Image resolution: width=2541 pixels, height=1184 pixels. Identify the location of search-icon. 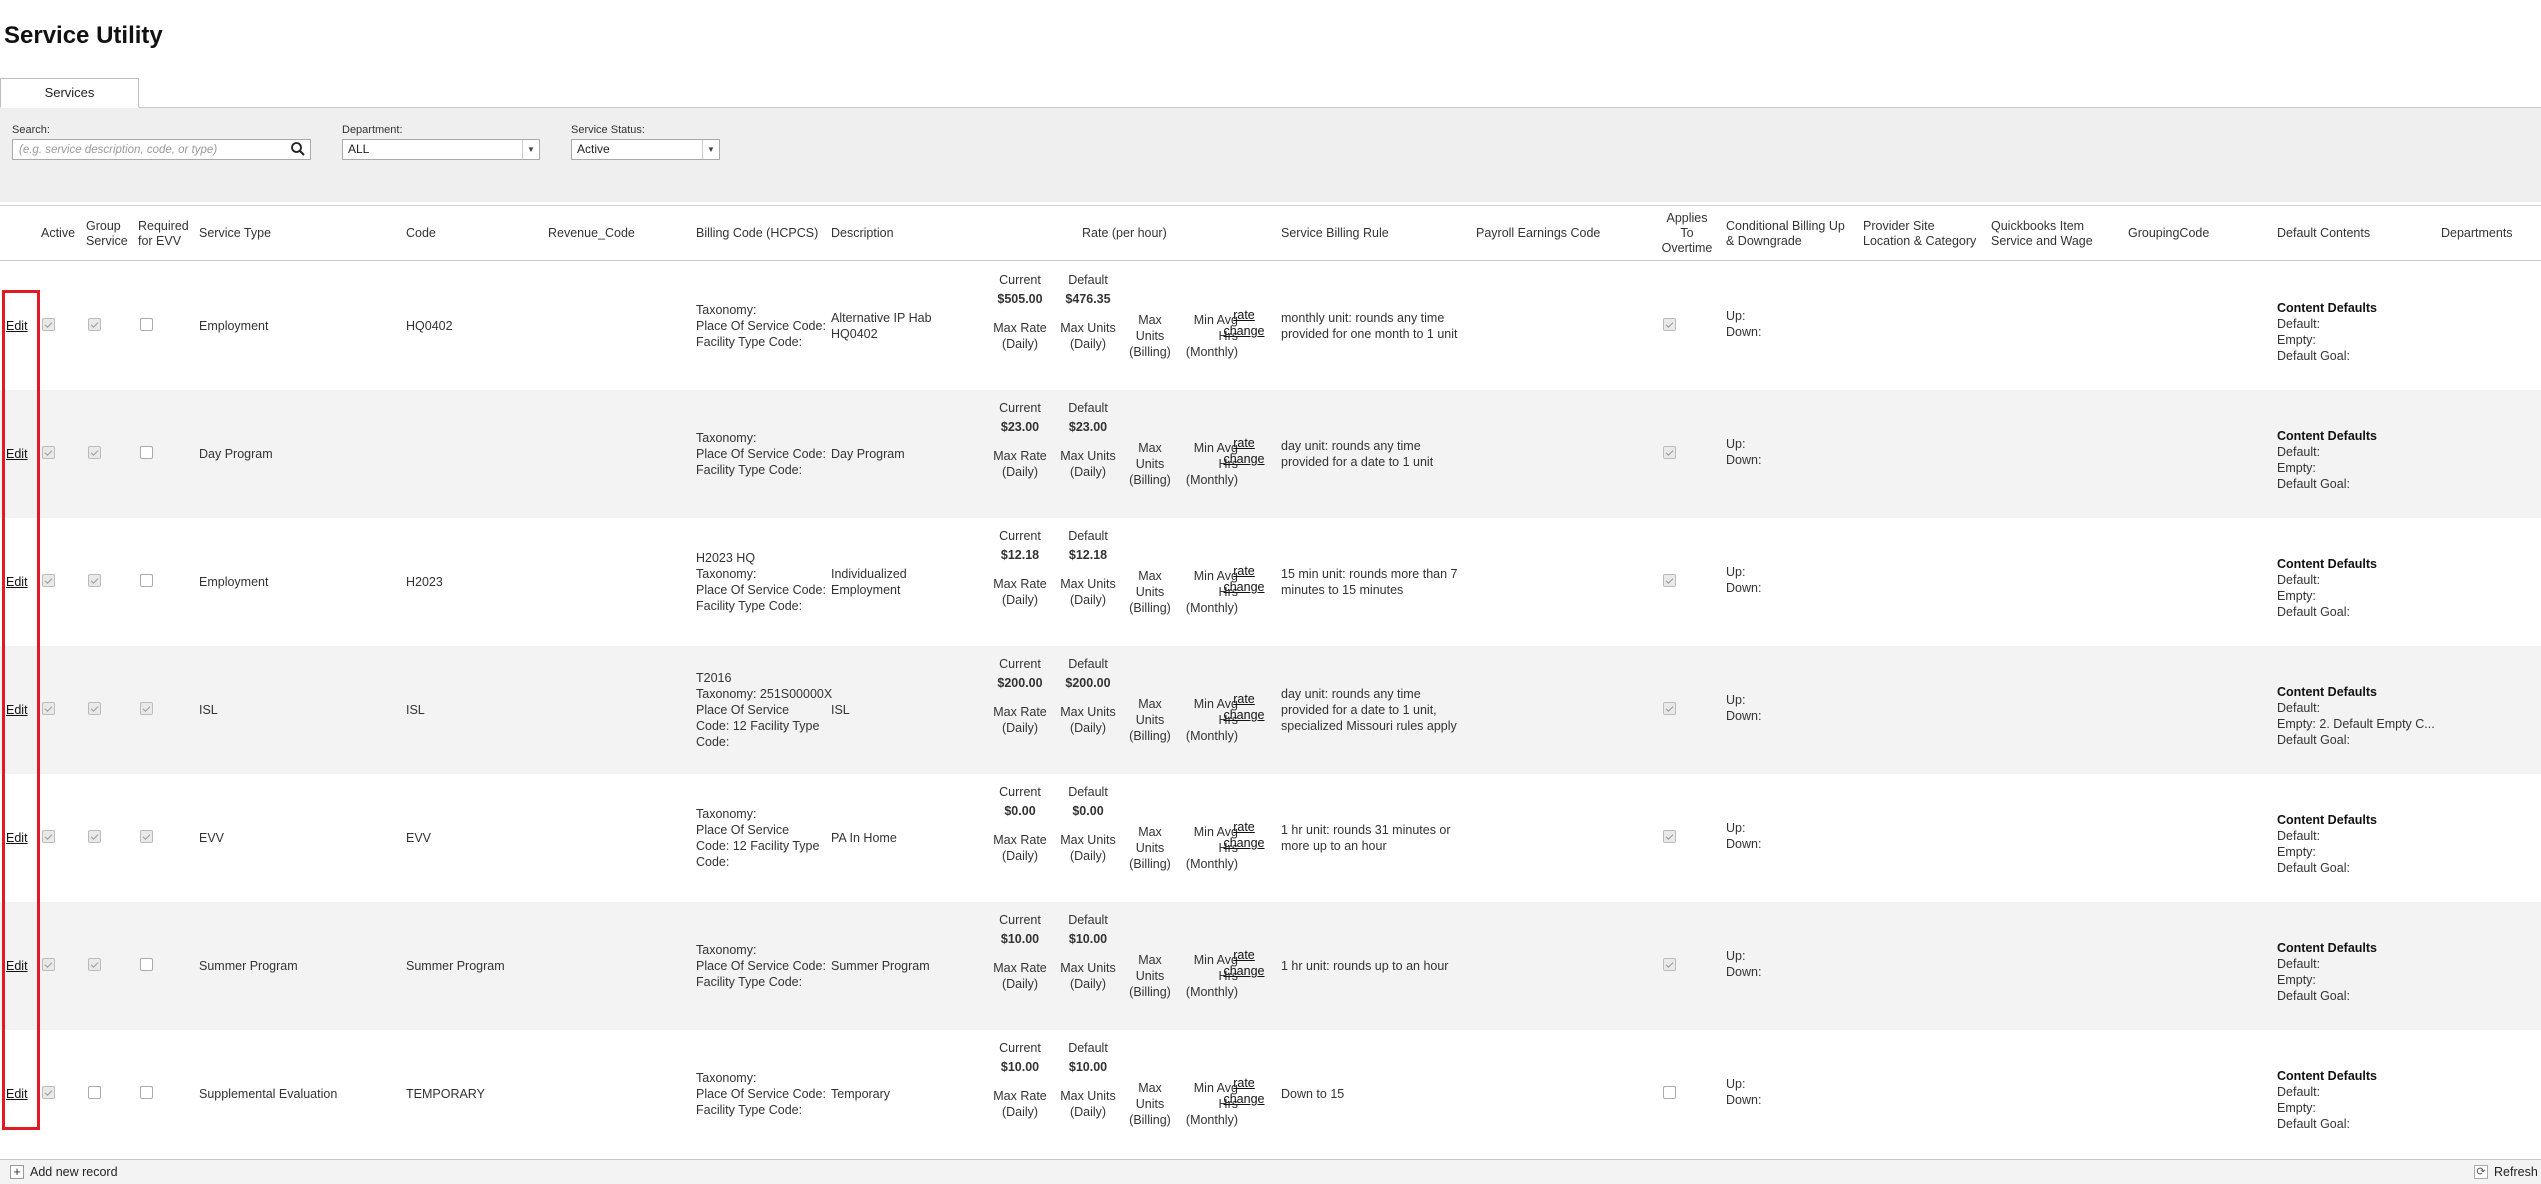
(299, 149).